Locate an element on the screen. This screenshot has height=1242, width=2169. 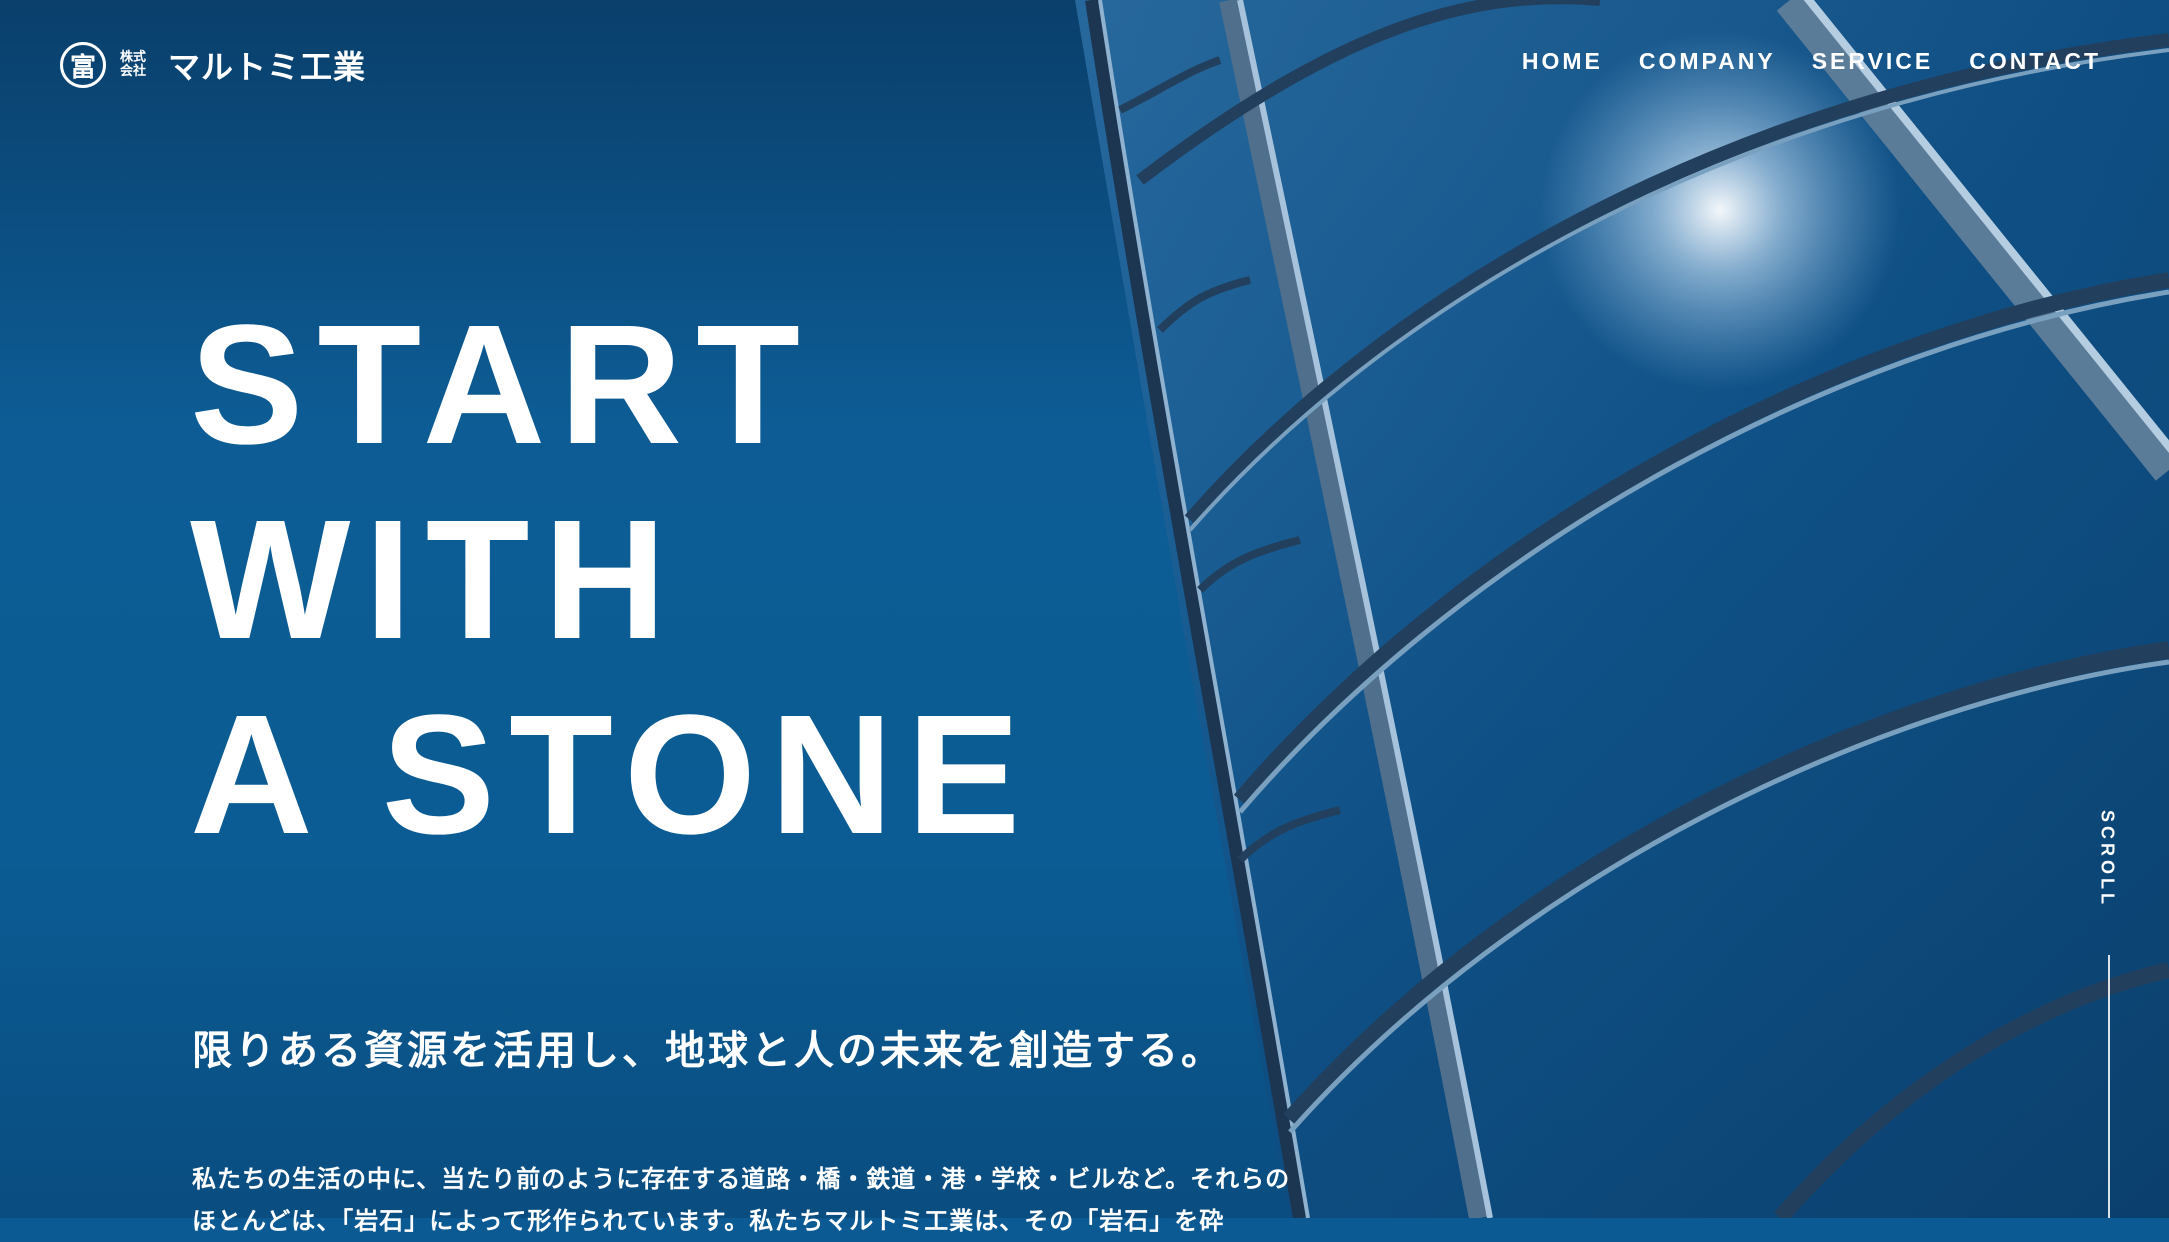
hero-line-3: A STONE is located at coordinates (612, 775).